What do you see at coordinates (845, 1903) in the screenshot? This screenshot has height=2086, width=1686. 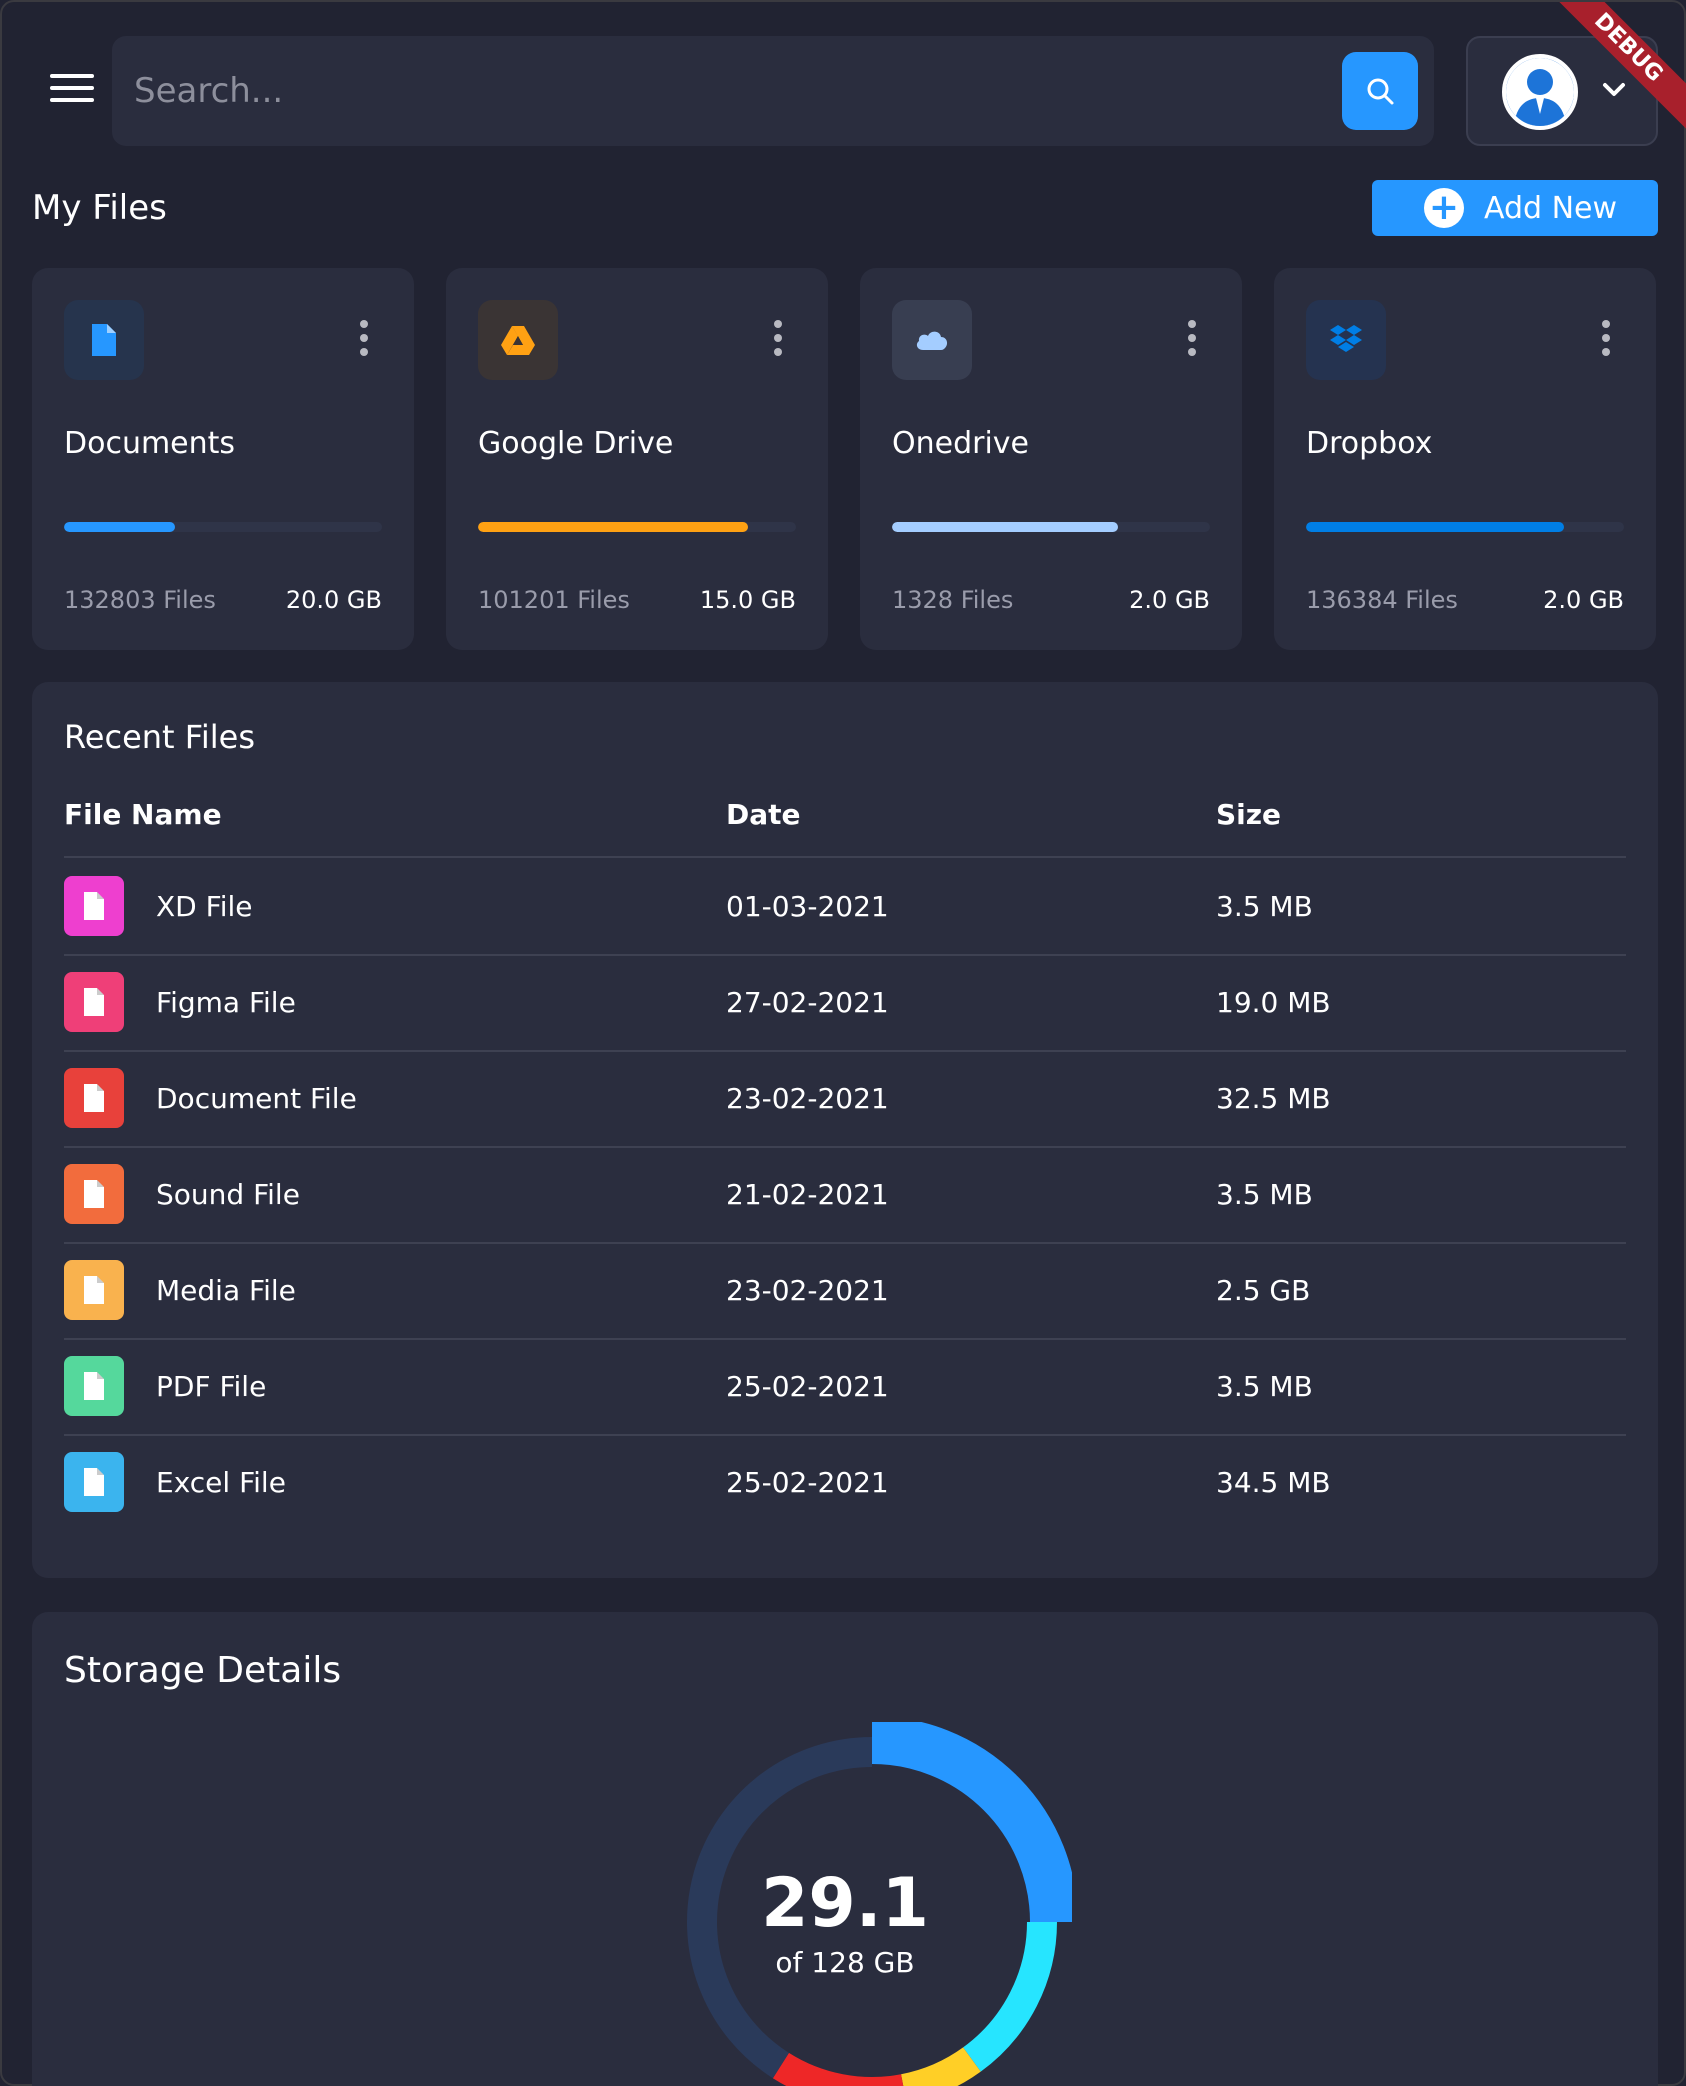 I see `storage-used-value: 29.1` at bounding box center [845, 1903].